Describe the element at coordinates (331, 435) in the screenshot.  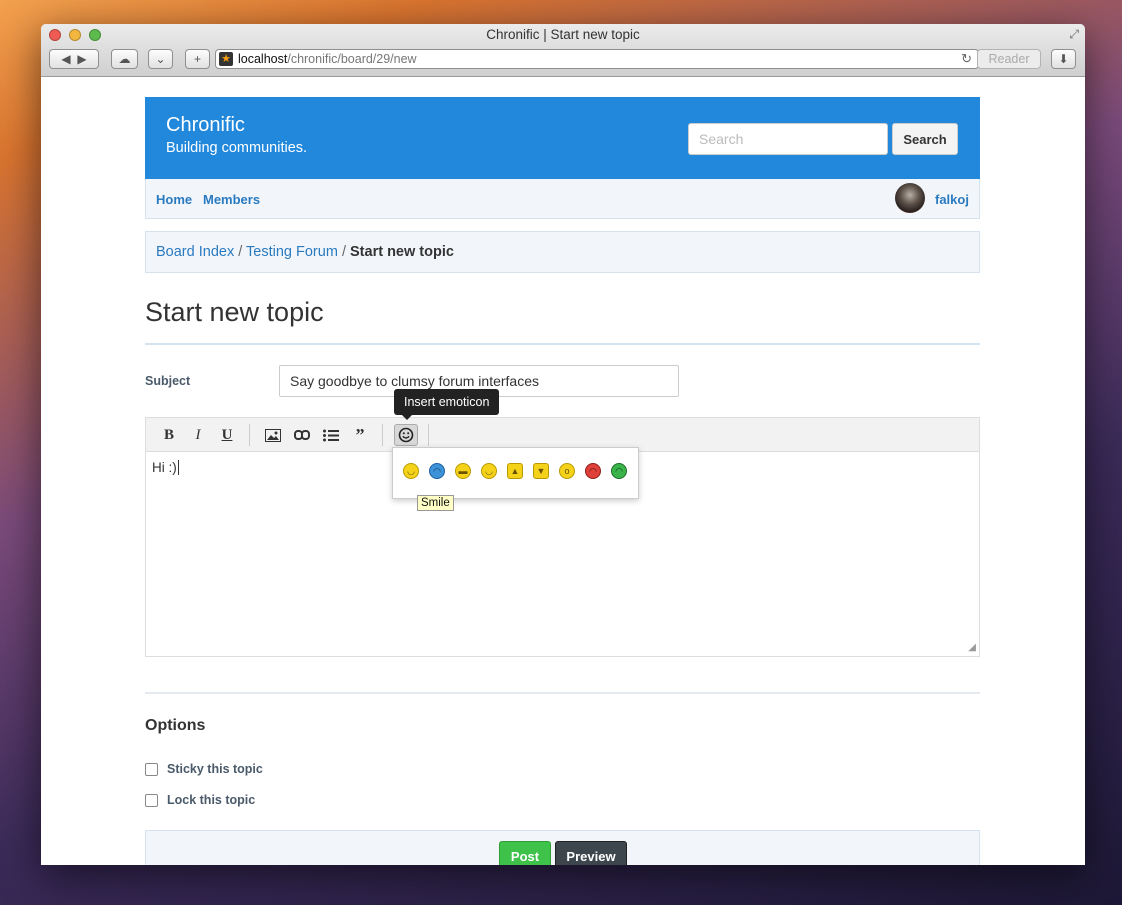
I see `list-icon` at that location.